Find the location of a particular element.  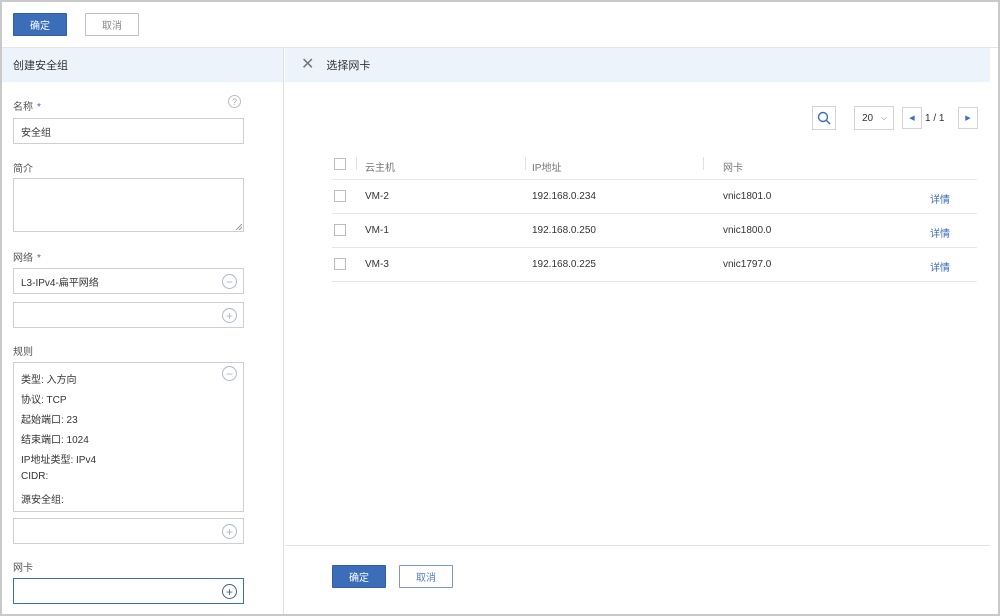

cell-ip: 192.168.0.250 is located at coordinates (564, 230).